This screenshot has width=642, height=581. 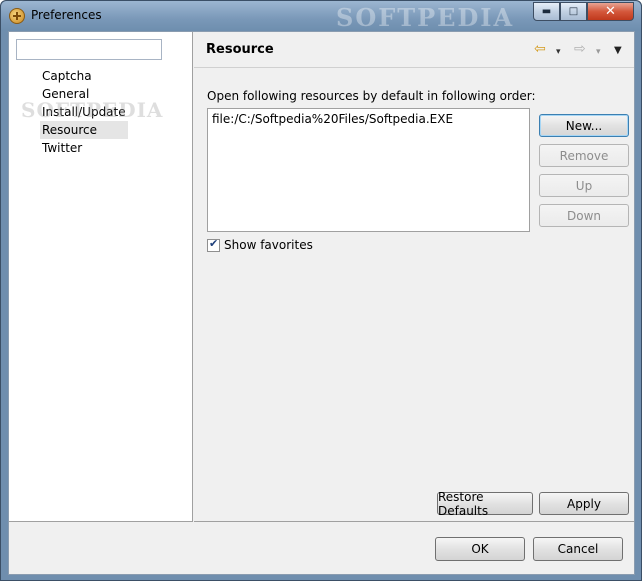 I want to click on window-title: Preferences, so click(x=66, y=15).